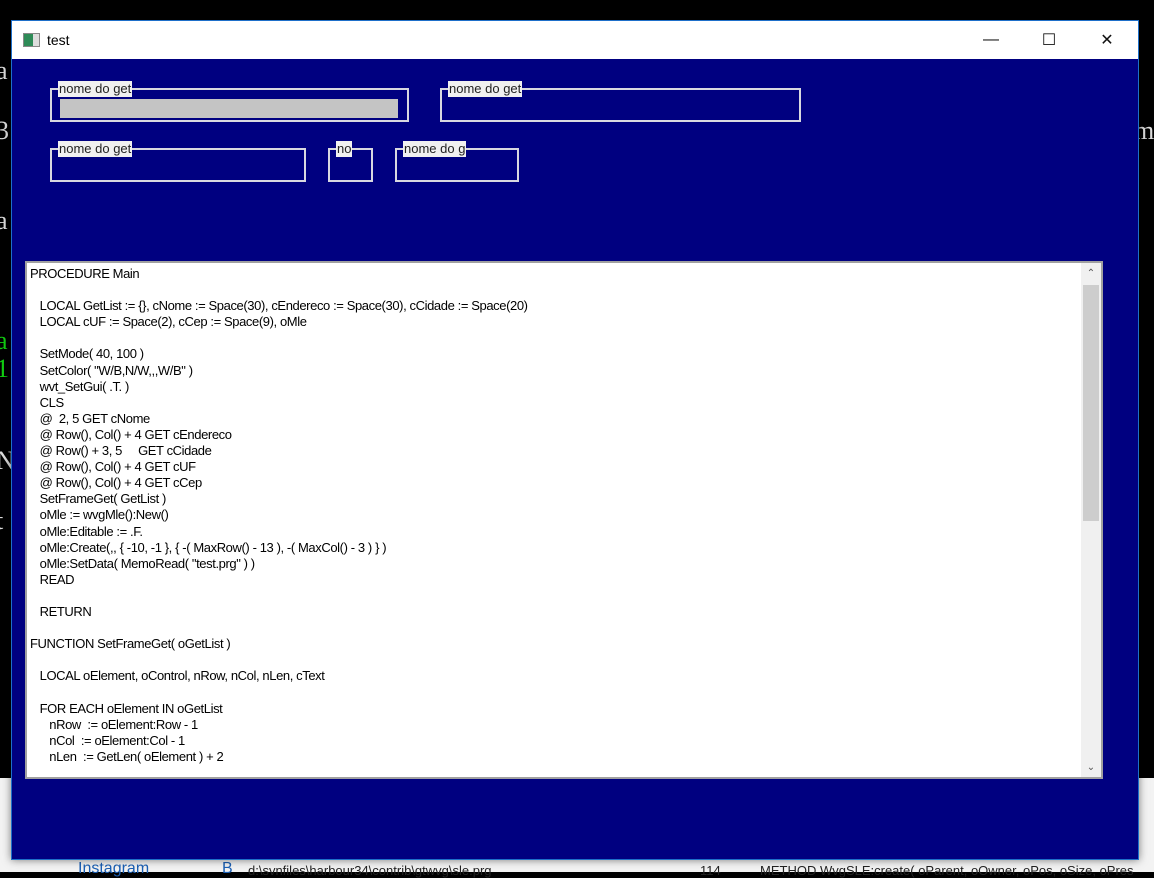 The height and width of the screenshot is (878, 1154). Describe the element at coordinates (575, 40) in the screenshot. I see `title-bar: test — ☐ ✕` at that location.